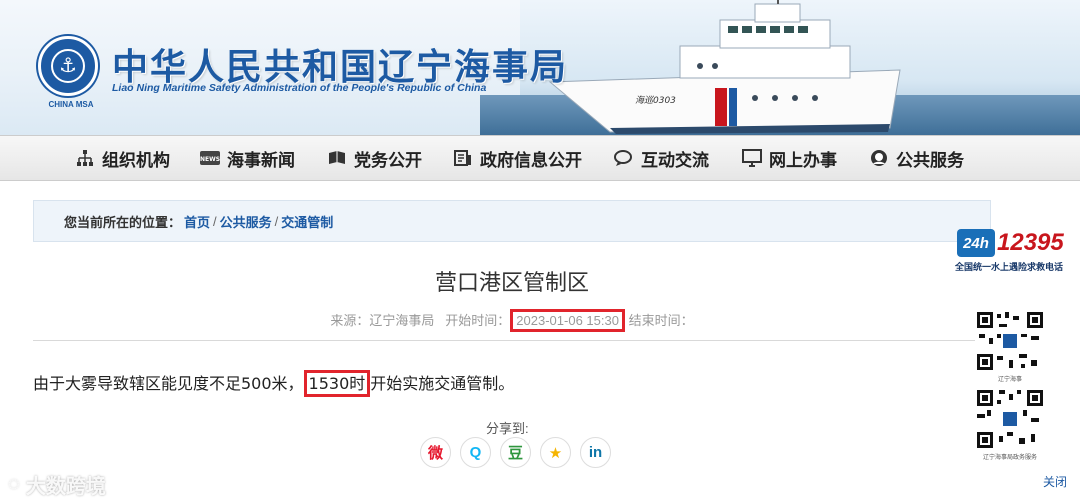 The width and height of the screenshot is (1080, 502). I want to click on star-icon: ★, so click(555, 453).